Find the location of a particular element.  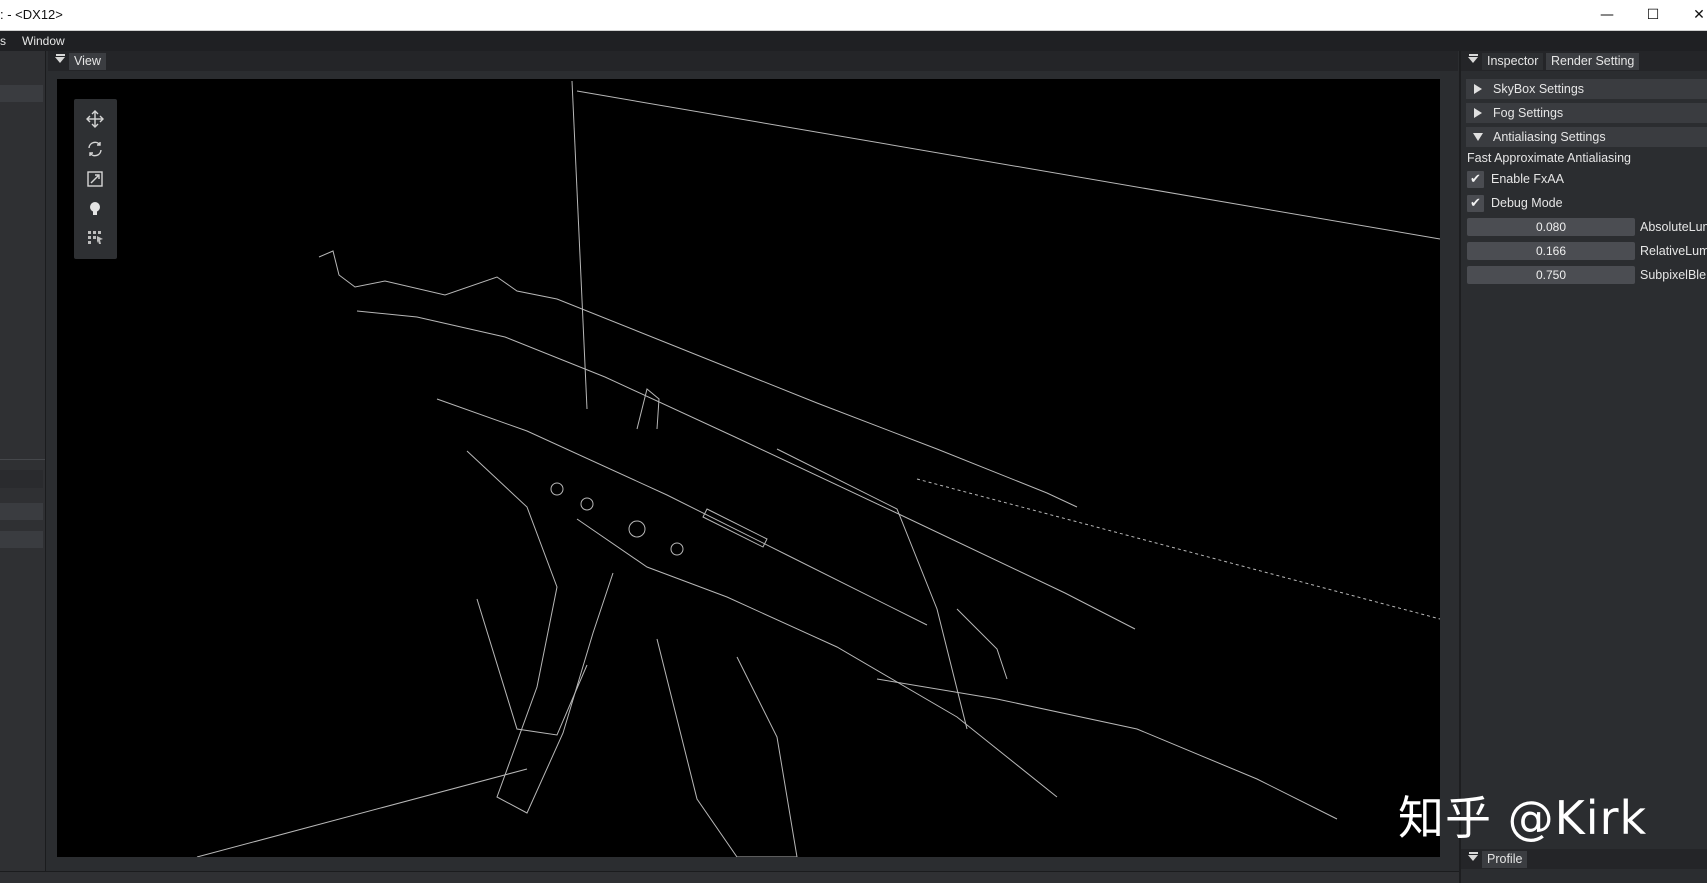

grid-tool-button is located at coordinates (95, 237).